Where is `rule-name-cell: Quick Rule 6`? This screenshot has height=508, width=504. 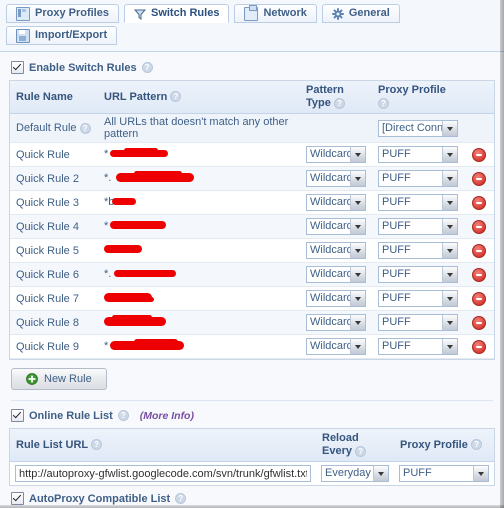 rule-name-cell: Quick Rule 6 is located at coordinates (54, 274).